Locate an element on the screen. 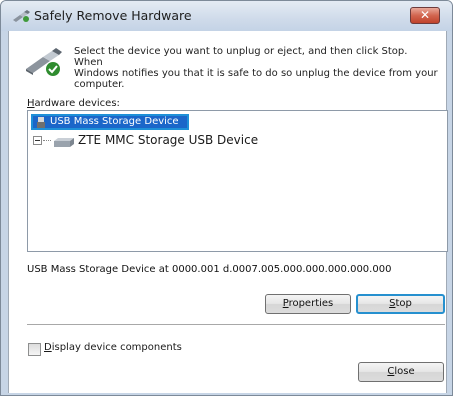 Image resolution: width=453 pixels, height=396 pixels. close-icon: ✕ is located at coordinates (425, 15).